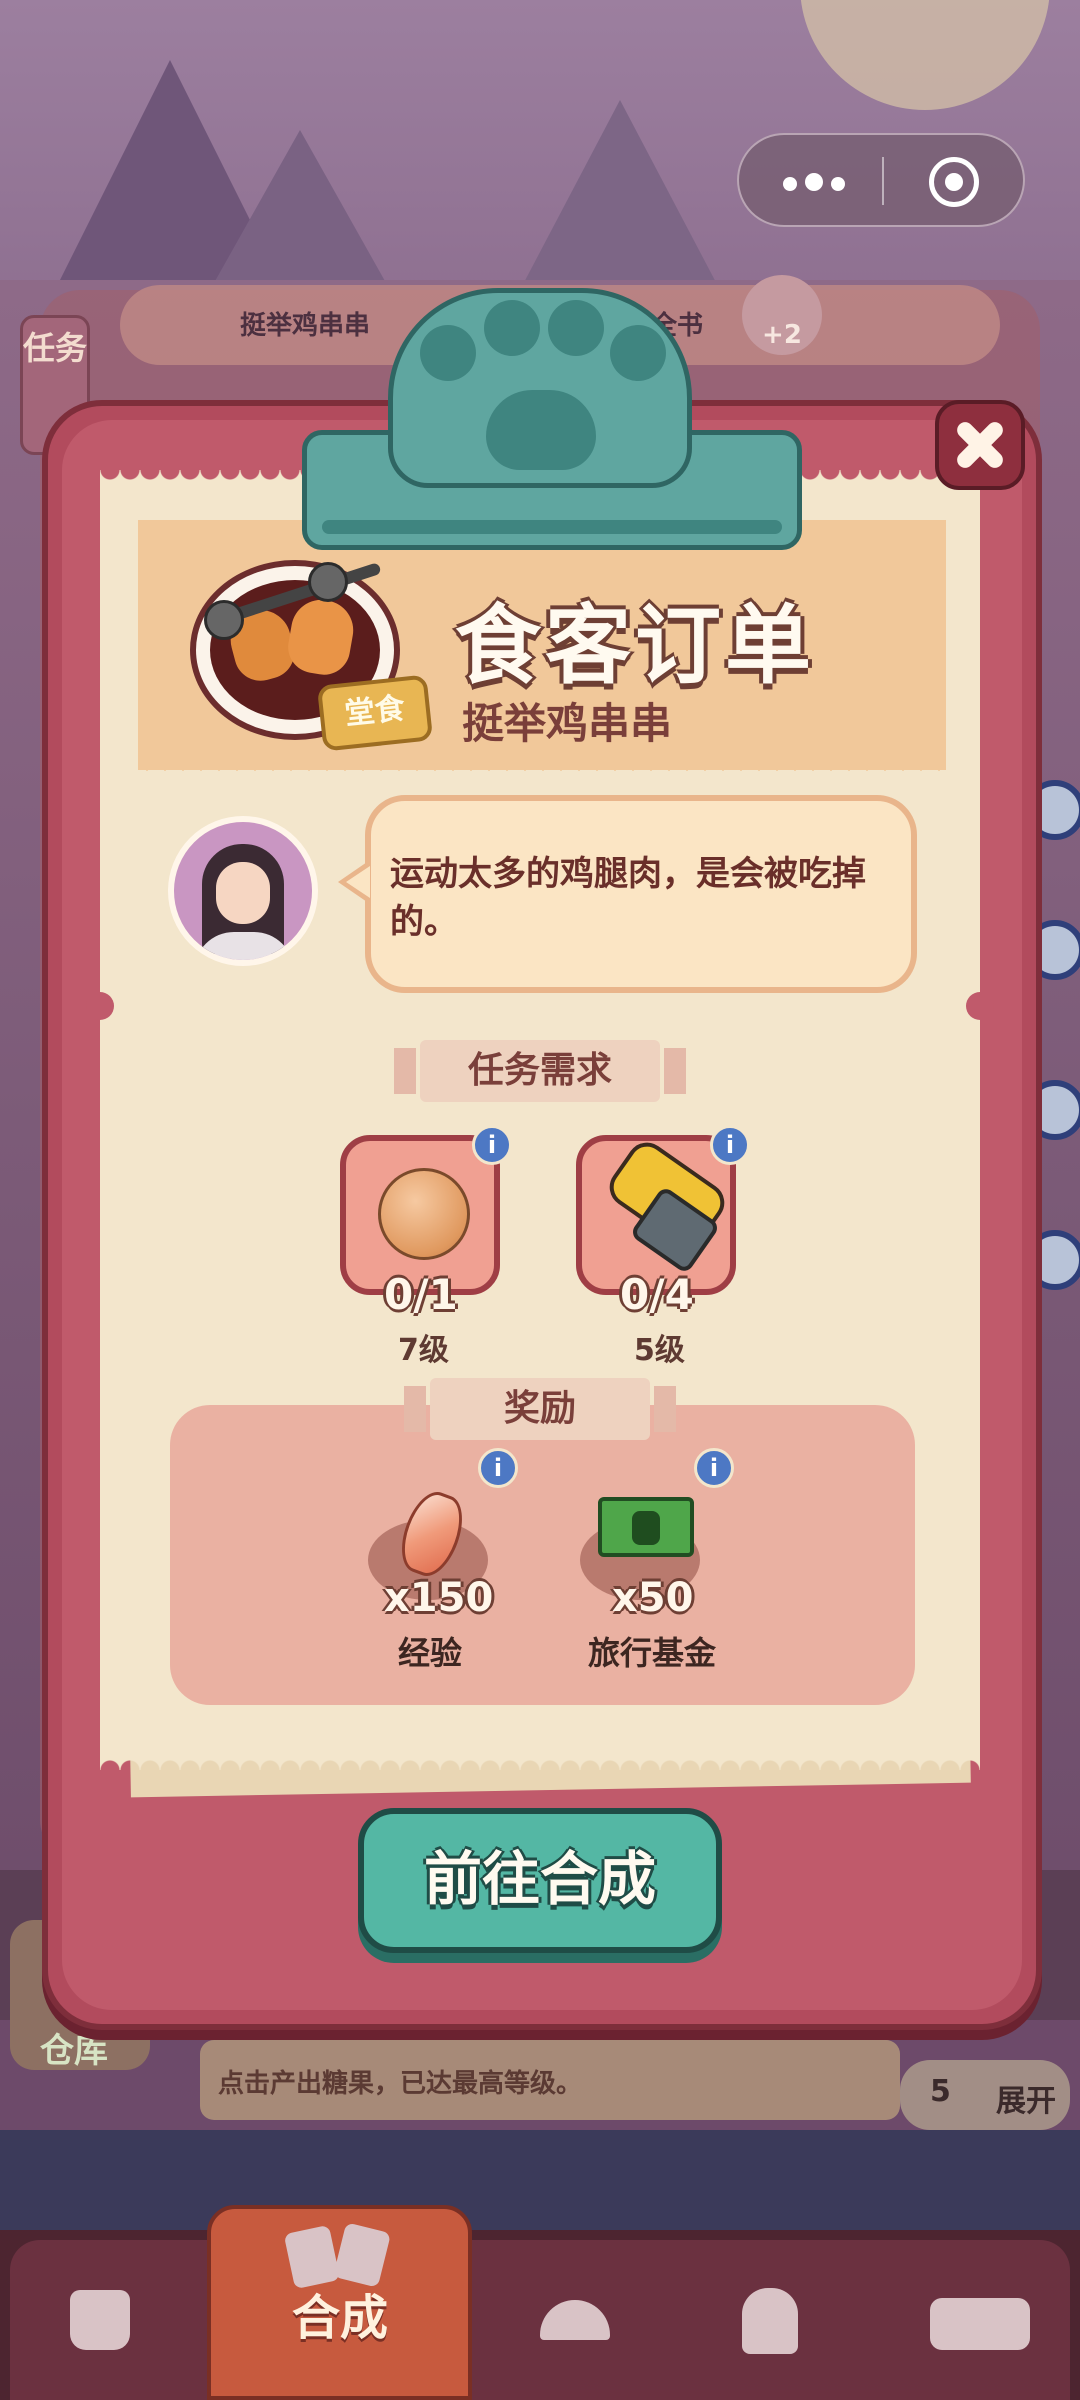 This screenshot has width=1080, height=2400. I want to click on nav-restaurant, so click(575, 2320).